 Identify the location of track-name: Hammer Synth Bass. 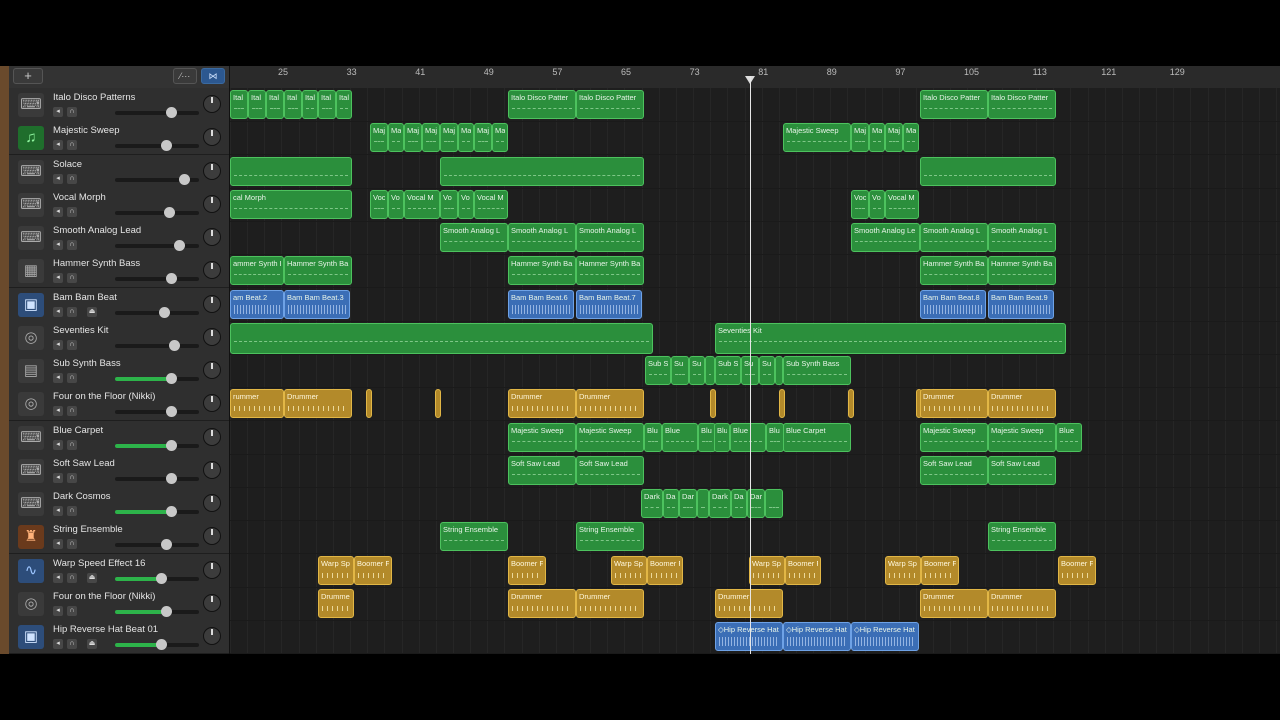
(96, 263).